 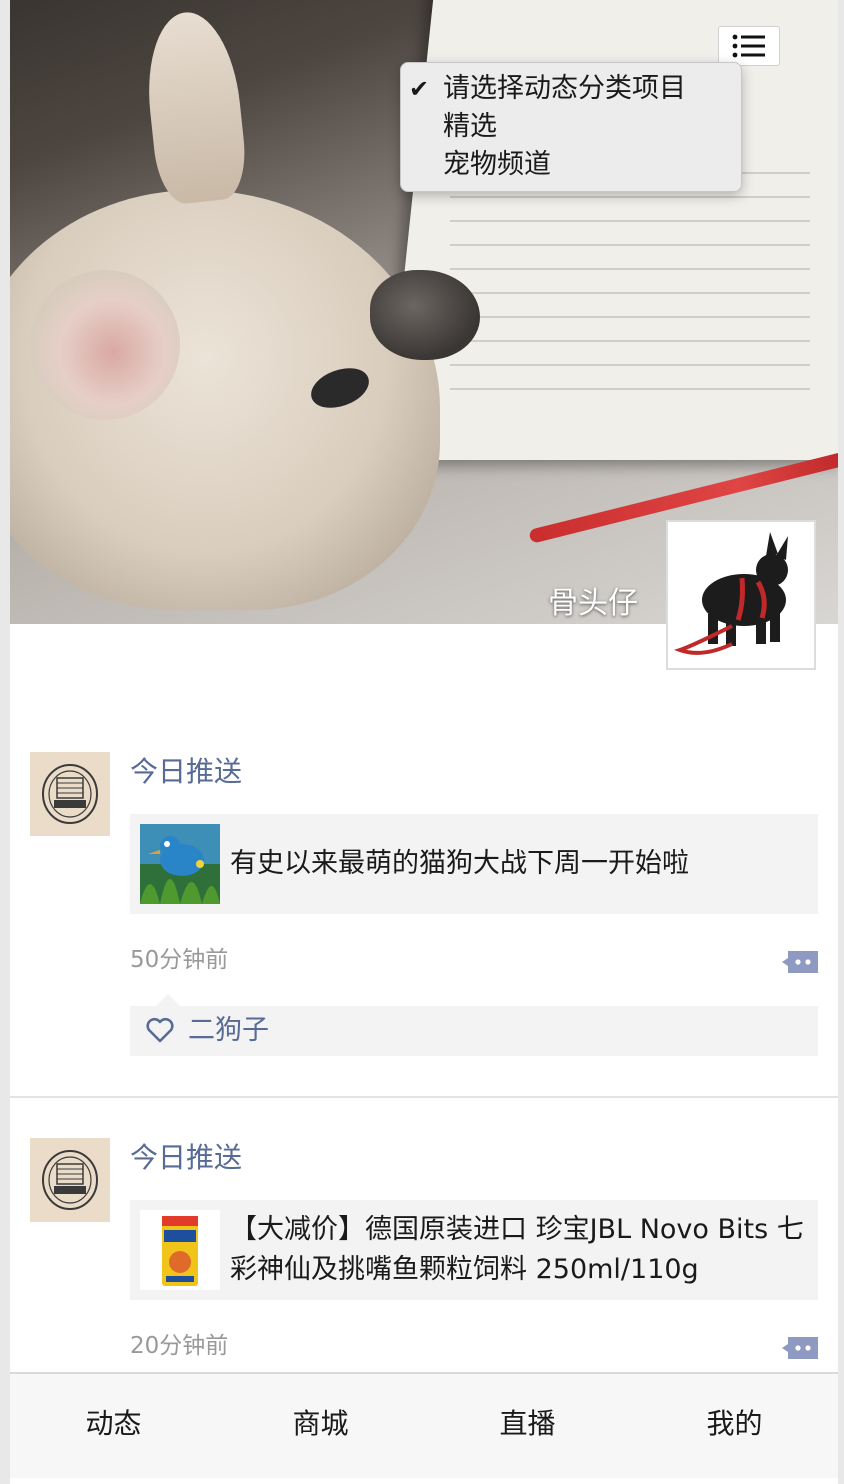 What do you see at coordinates (474, 1025) in the screenshot?
I see `likes-bar: 二狗子` at bounding box center [474, 1025].